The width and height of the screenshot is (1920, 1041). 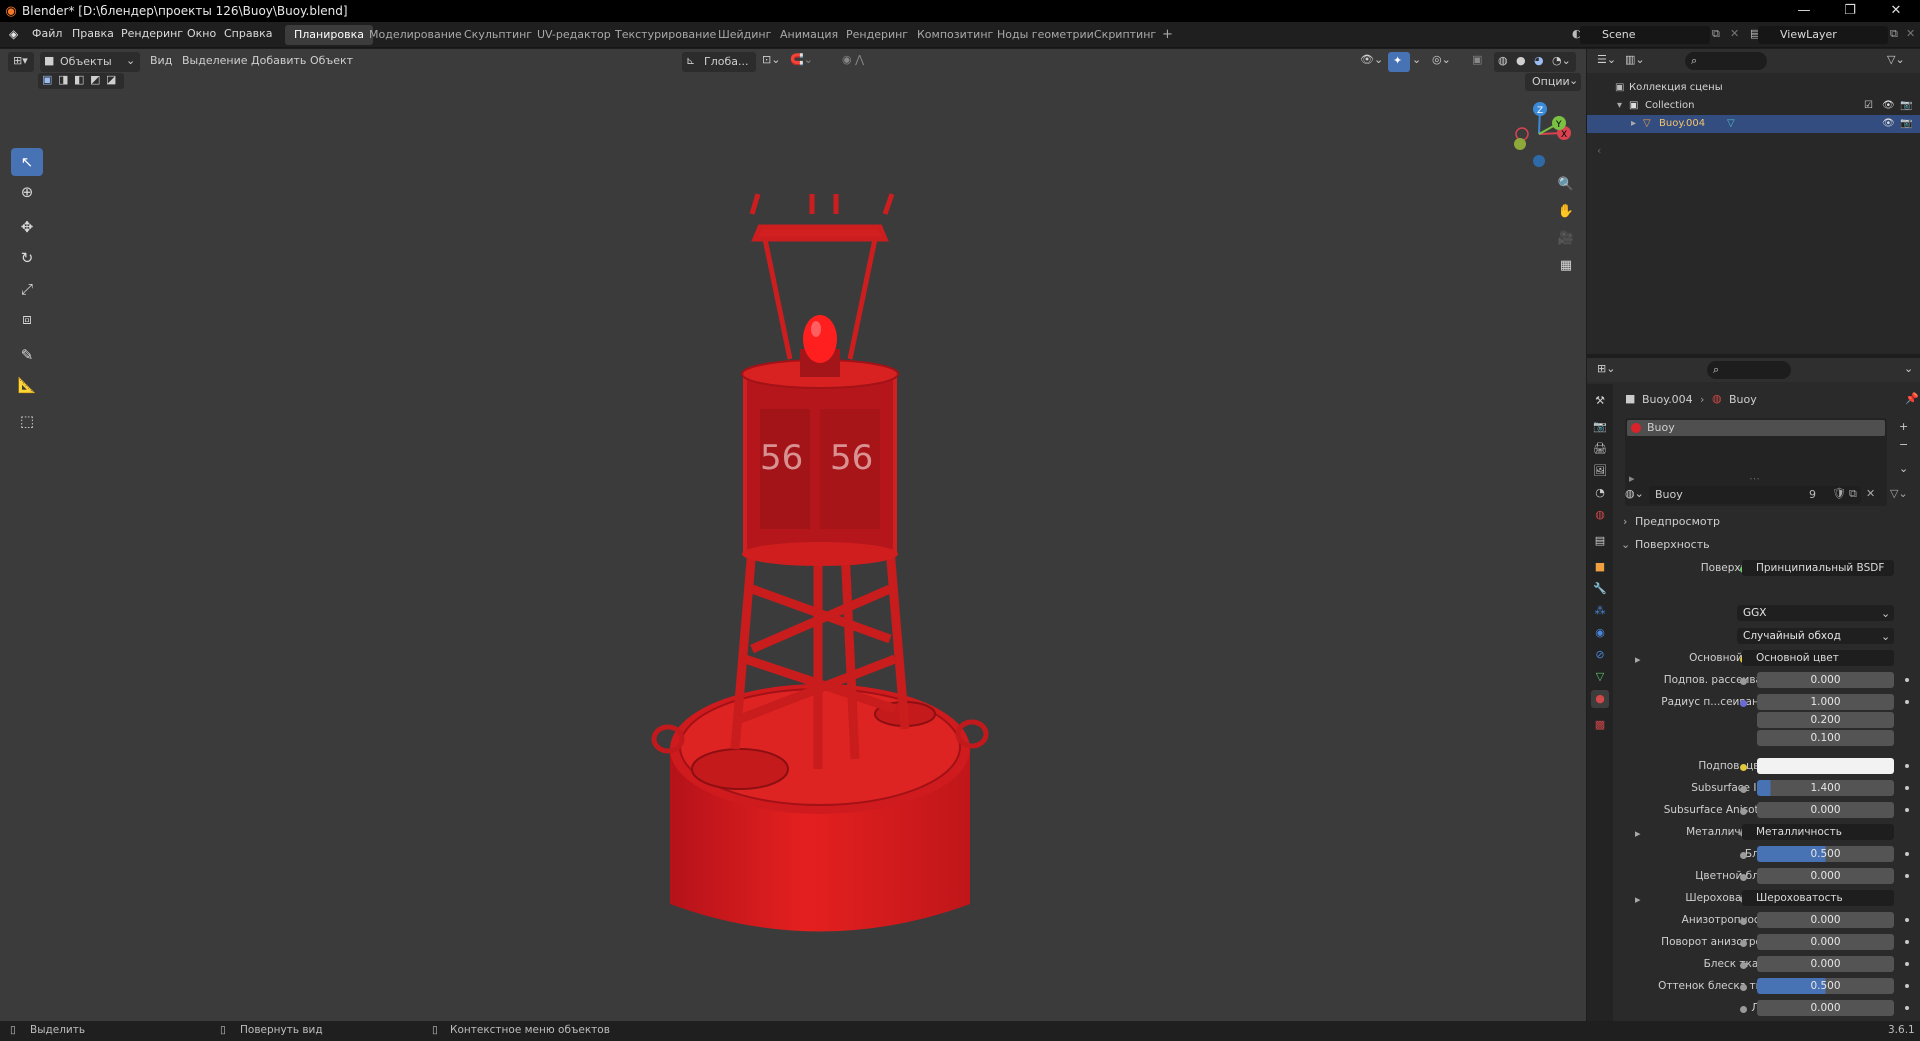 What do you see at coordinates (1600, 677) in the screenshot?
I see `mesh-data-tab-icon: ▽` at bounding box center [1600, 677].